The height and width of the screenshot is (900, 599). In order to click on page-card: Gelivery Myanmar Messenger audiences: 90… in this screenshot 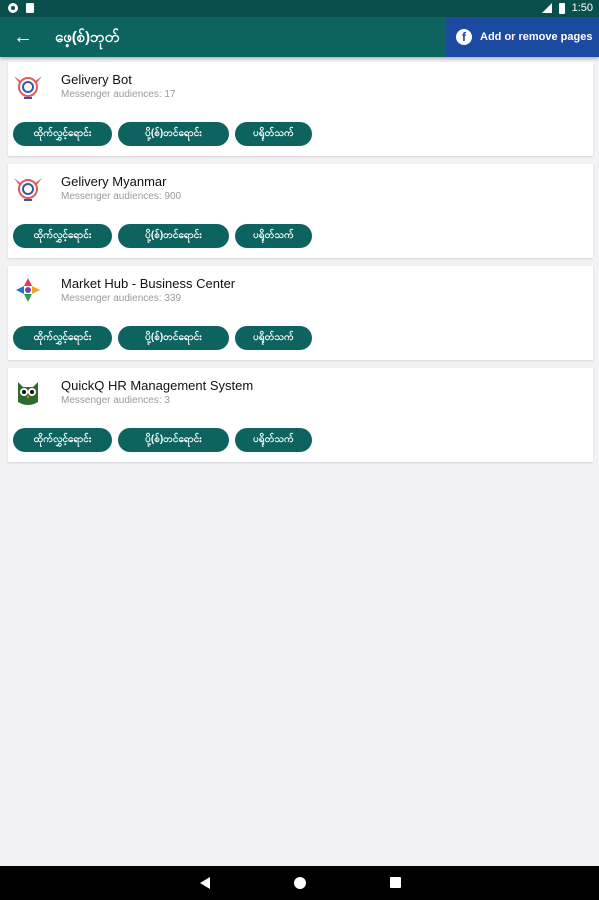, I will do `click(300, 211)`.